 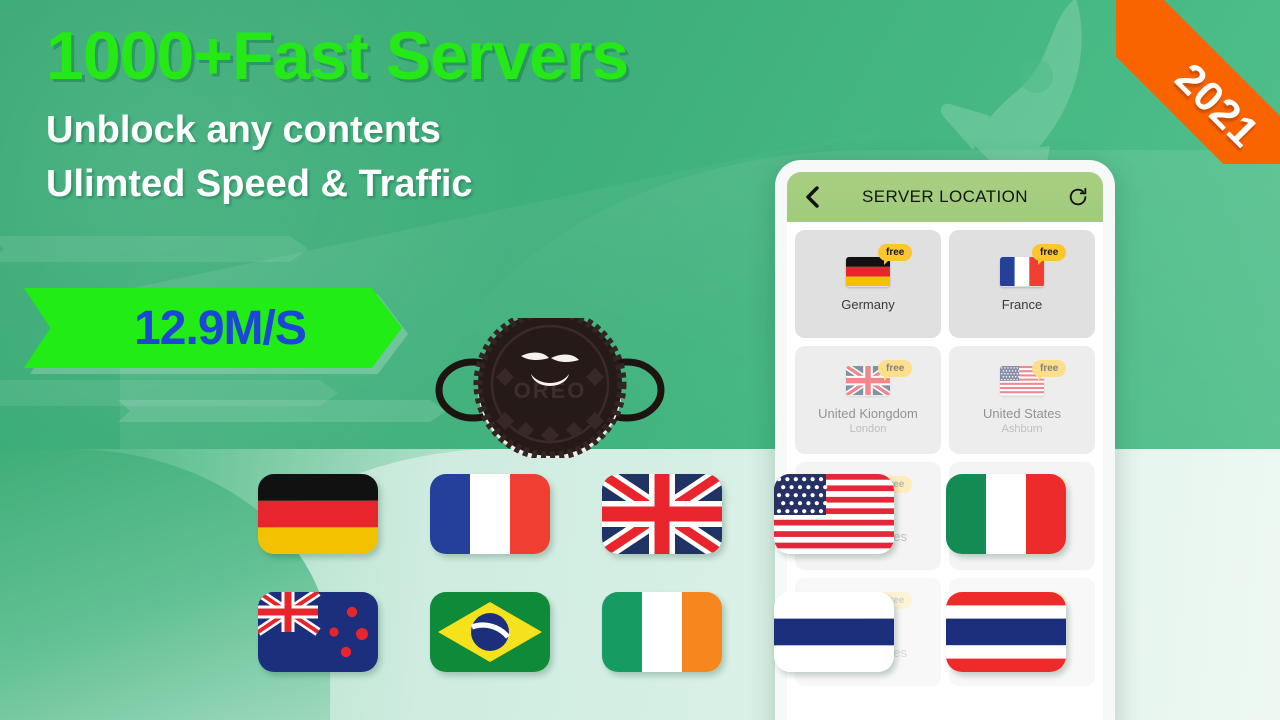 What do you see at coordinates (662, 632) in the screenshot?
I see `flag-tile-ireland` at bounding box center [662, 632].